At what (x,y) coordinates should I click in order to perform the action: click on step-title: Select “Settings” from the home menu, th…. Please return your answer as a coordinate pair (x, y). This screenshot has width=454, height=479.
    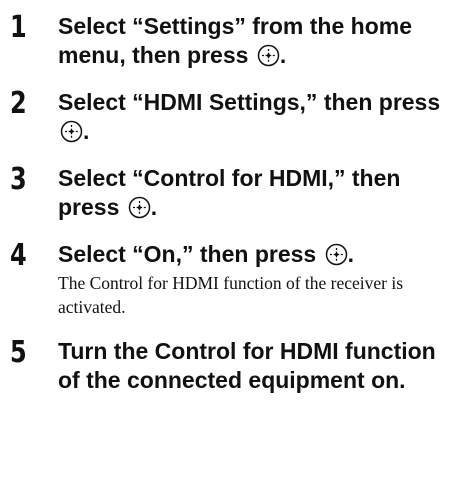
    Looking at the image, I should click on (254, 41).